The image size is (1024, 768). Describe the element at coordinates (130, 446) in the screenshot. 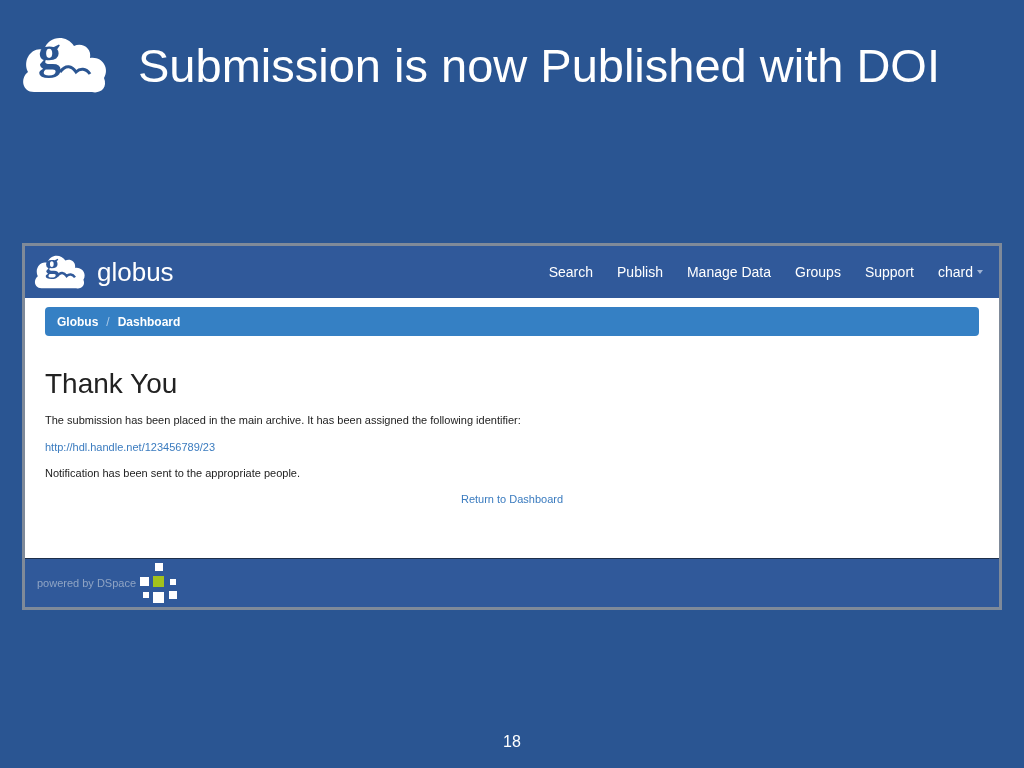

I see `identifier-link: http://hdl.handle.net/123456789/23` at that location.